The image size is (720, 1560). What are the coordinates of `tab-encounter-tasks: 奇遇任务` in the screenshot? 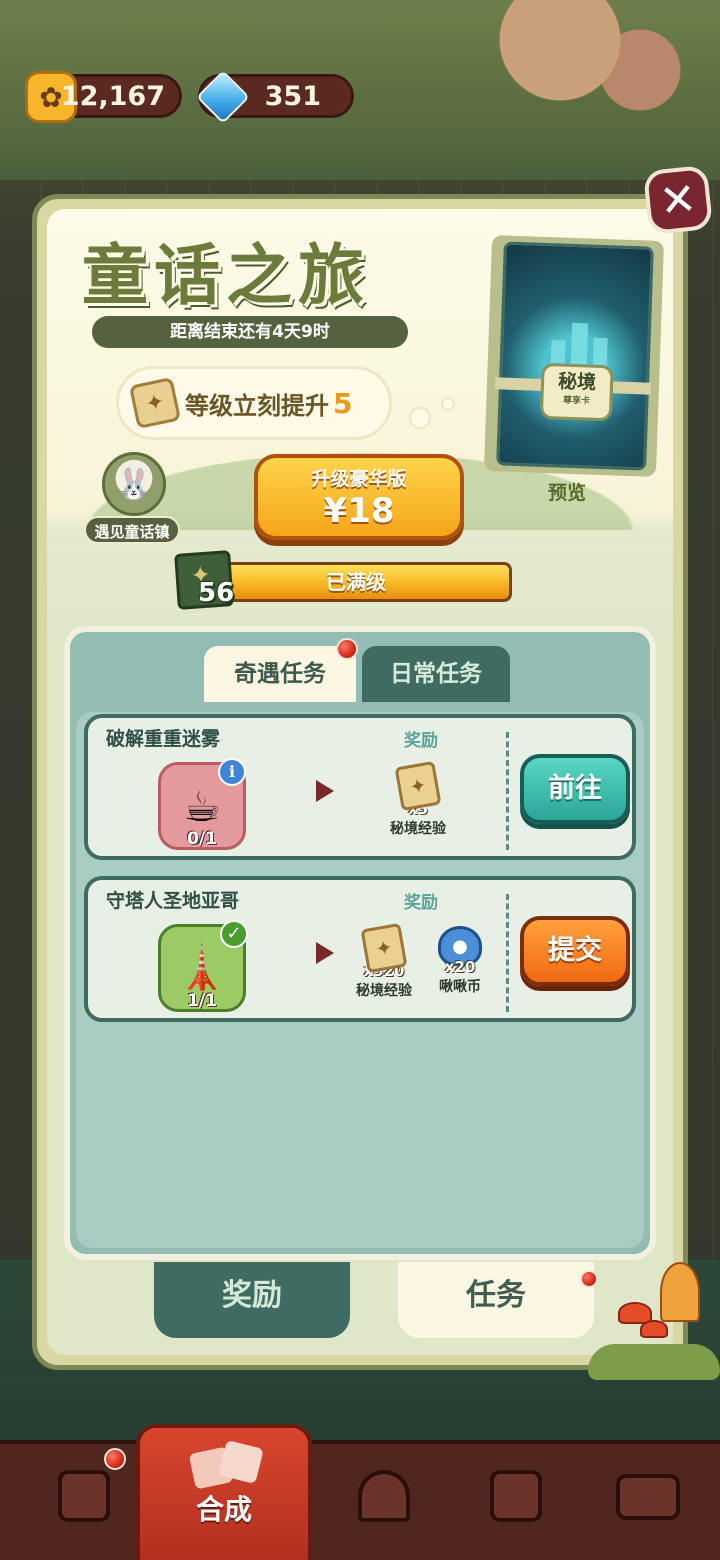 It's located at (280, 674).